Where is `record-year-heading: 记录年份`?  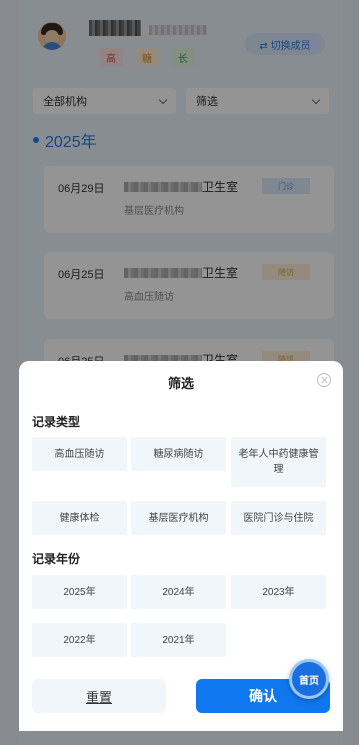
record-year-heading: 记录年份 is located at coordinates (56, 559).